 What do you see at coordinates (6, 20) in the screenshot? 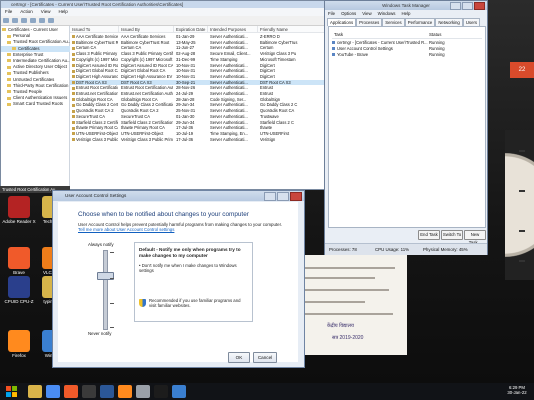
I see `back-icon` at bounding box center [6, 20].